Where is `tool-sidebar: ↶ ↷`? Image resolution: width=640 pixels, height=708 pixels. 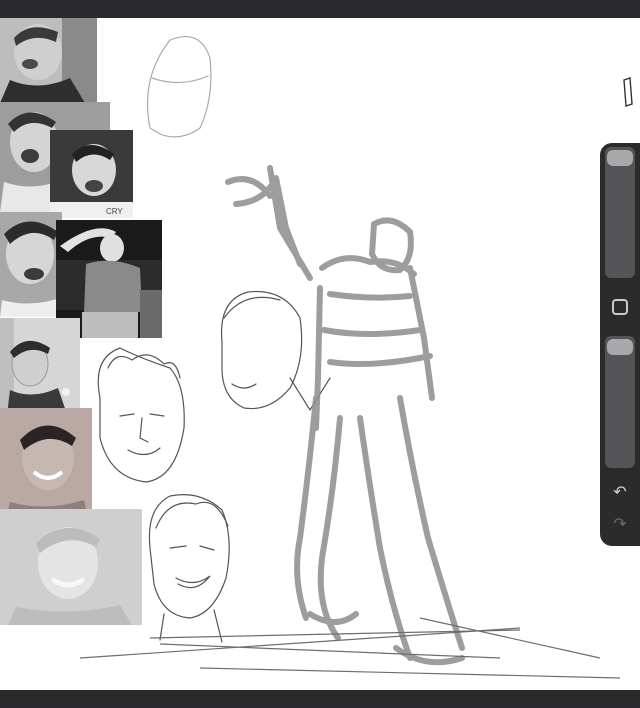 tool-sidebar: ↶ ↷ is located at coordinates (620, 344).